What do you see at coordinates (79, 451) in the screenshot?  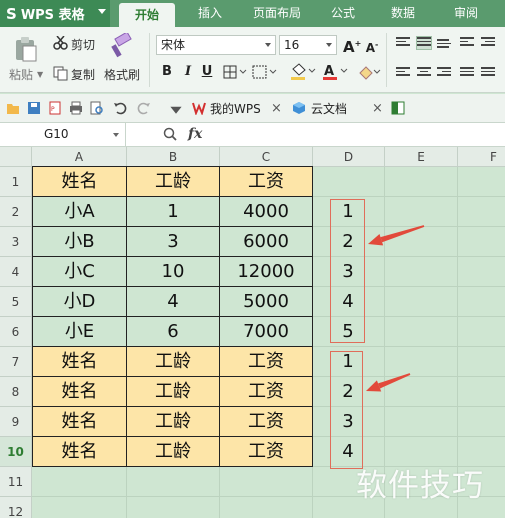 I see `cell-name-r10: 姓名` at bounding box center [79, 451].